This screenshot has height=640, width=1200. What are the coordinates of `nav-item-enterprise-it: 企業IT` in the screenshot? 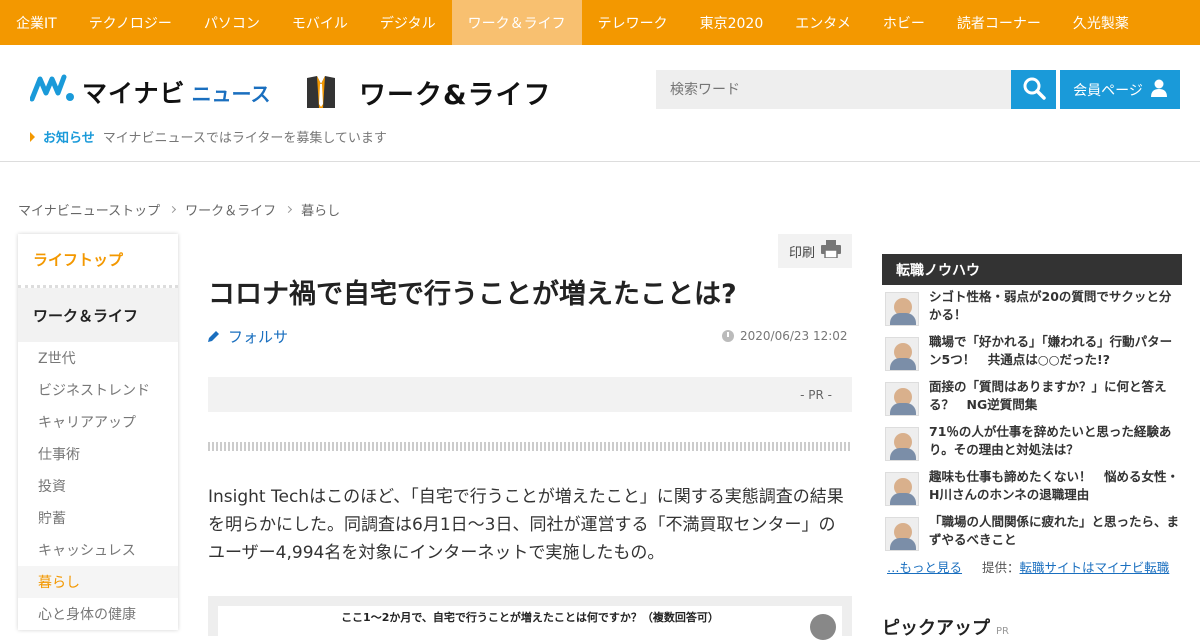 It's located at (36, 22).